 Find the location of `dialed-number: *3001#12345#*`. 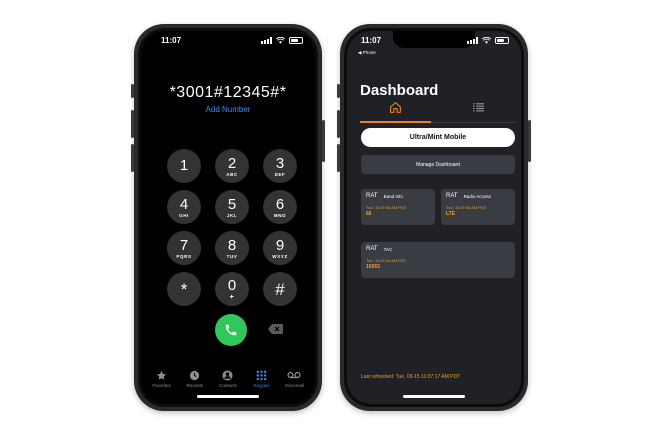

dialed-number: *3001#12345#* is located at coordinates (228, 92).